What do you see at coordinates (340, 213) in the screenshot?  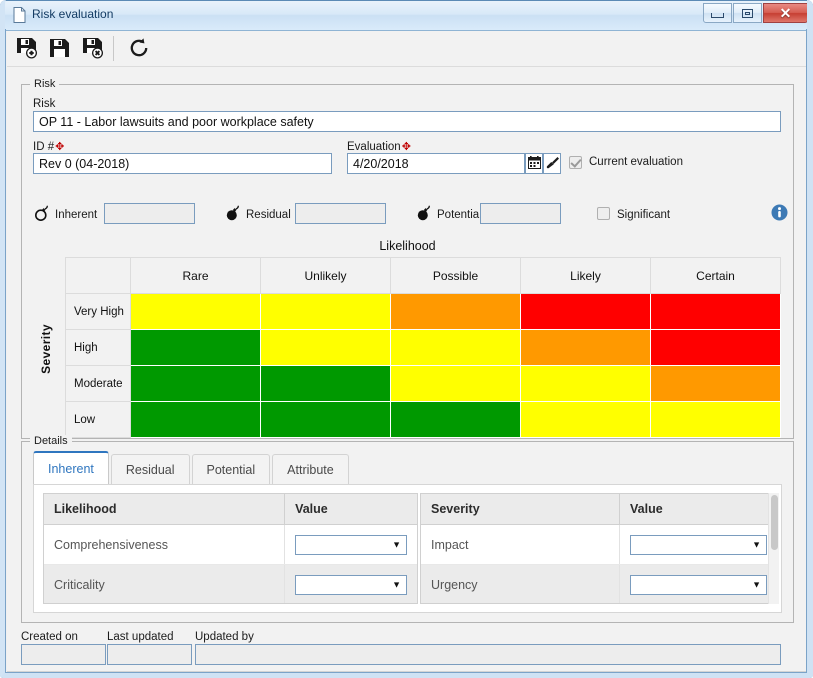 I see `residual-score-field` at bounding box center [340, 213].